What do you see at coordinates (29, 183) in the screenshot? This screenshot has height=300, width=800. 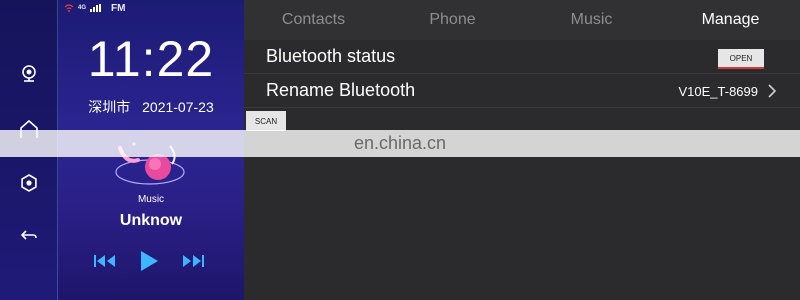 I see `settings-icon` at bounding box center [29, 183].